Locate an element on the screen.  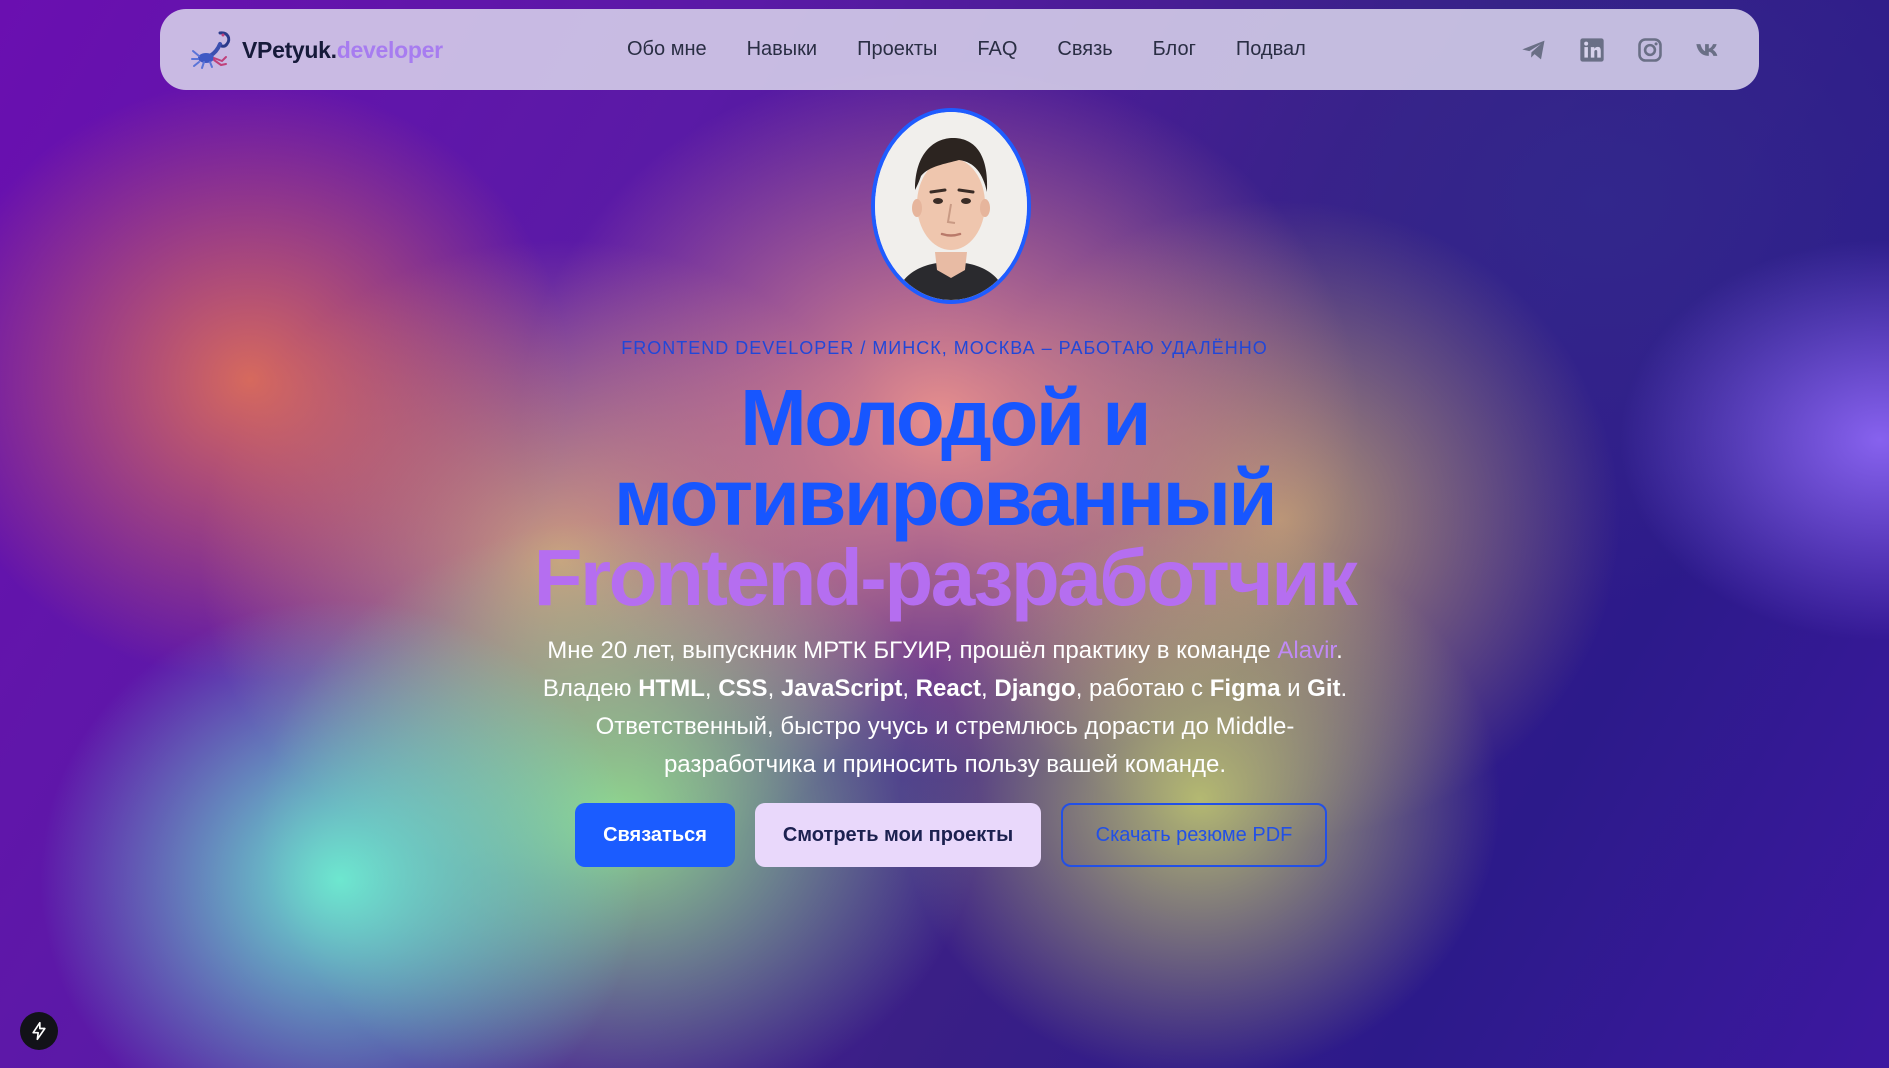
vk-icon is located at coordinates (1707, 49).